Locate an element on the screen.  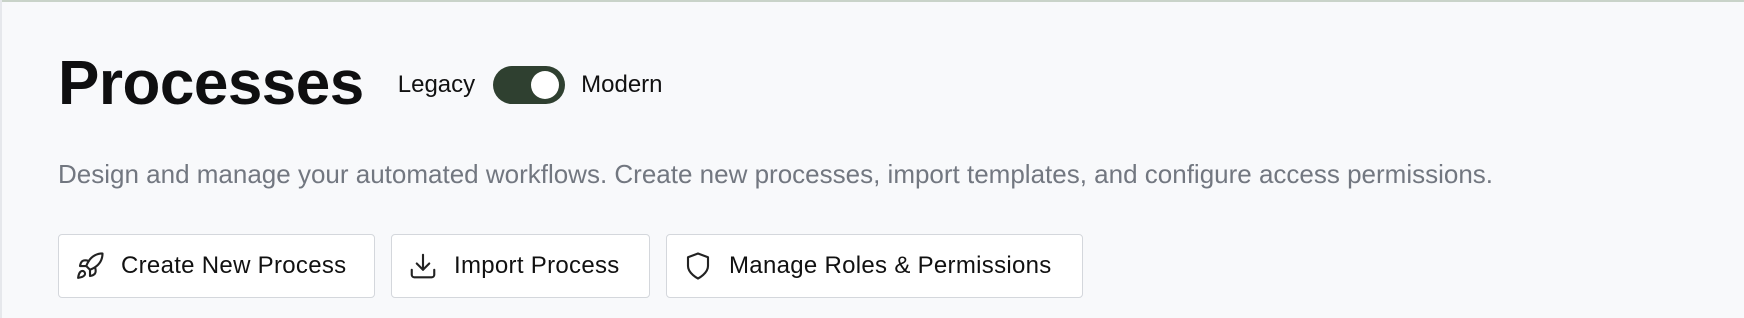
import-process-button: Import Process is located at coordinates (520, 266).